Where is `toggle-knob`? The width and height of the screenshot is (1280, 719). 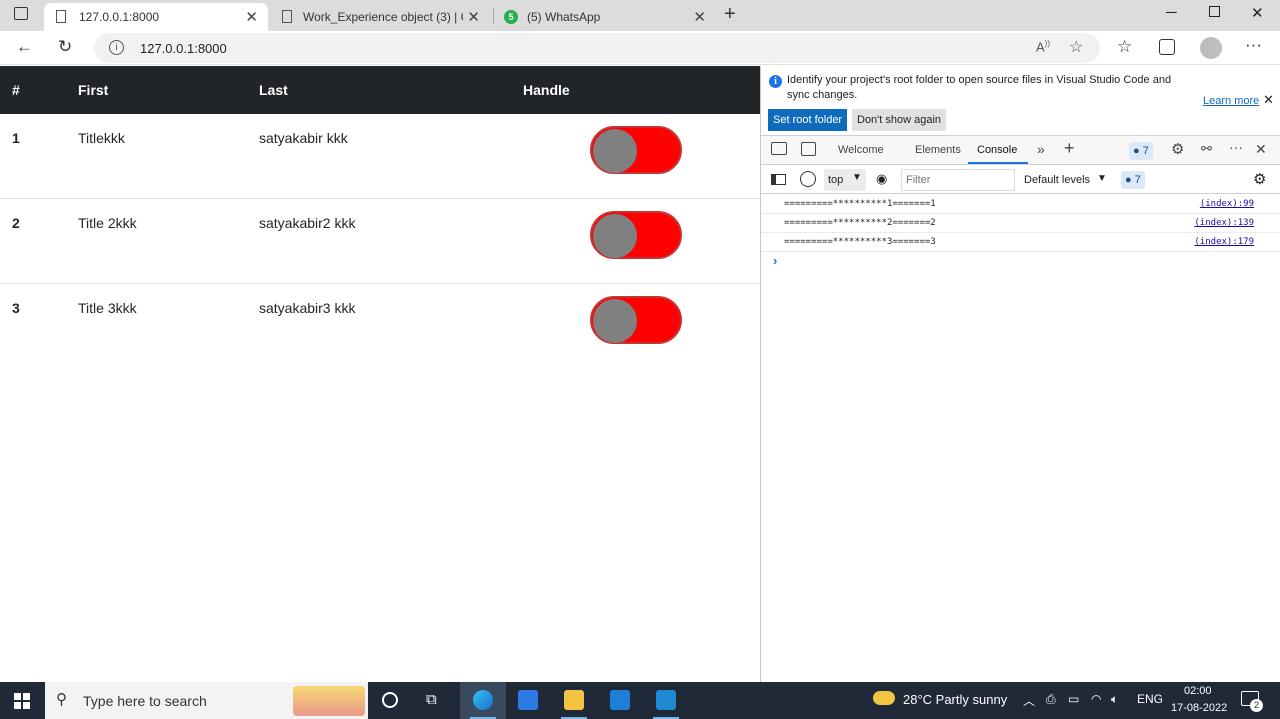 toggle-knob is located at coordinates (615, 321).